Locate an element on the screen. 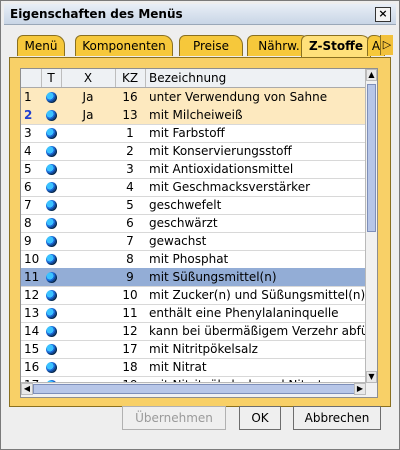 The height and width of the screenshot is (450, 400). kz-cell: 6 is located at coordinates (130, 223).